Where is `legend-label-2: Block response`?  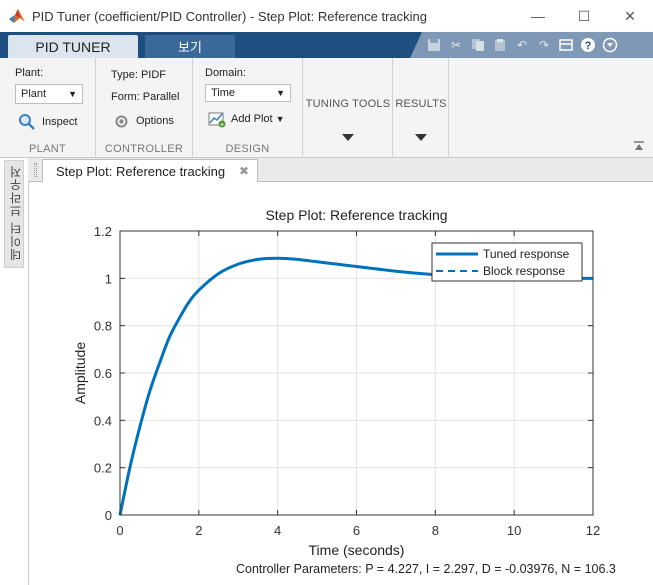
legend-label-2: Block response is located at coordinates (524, 271).